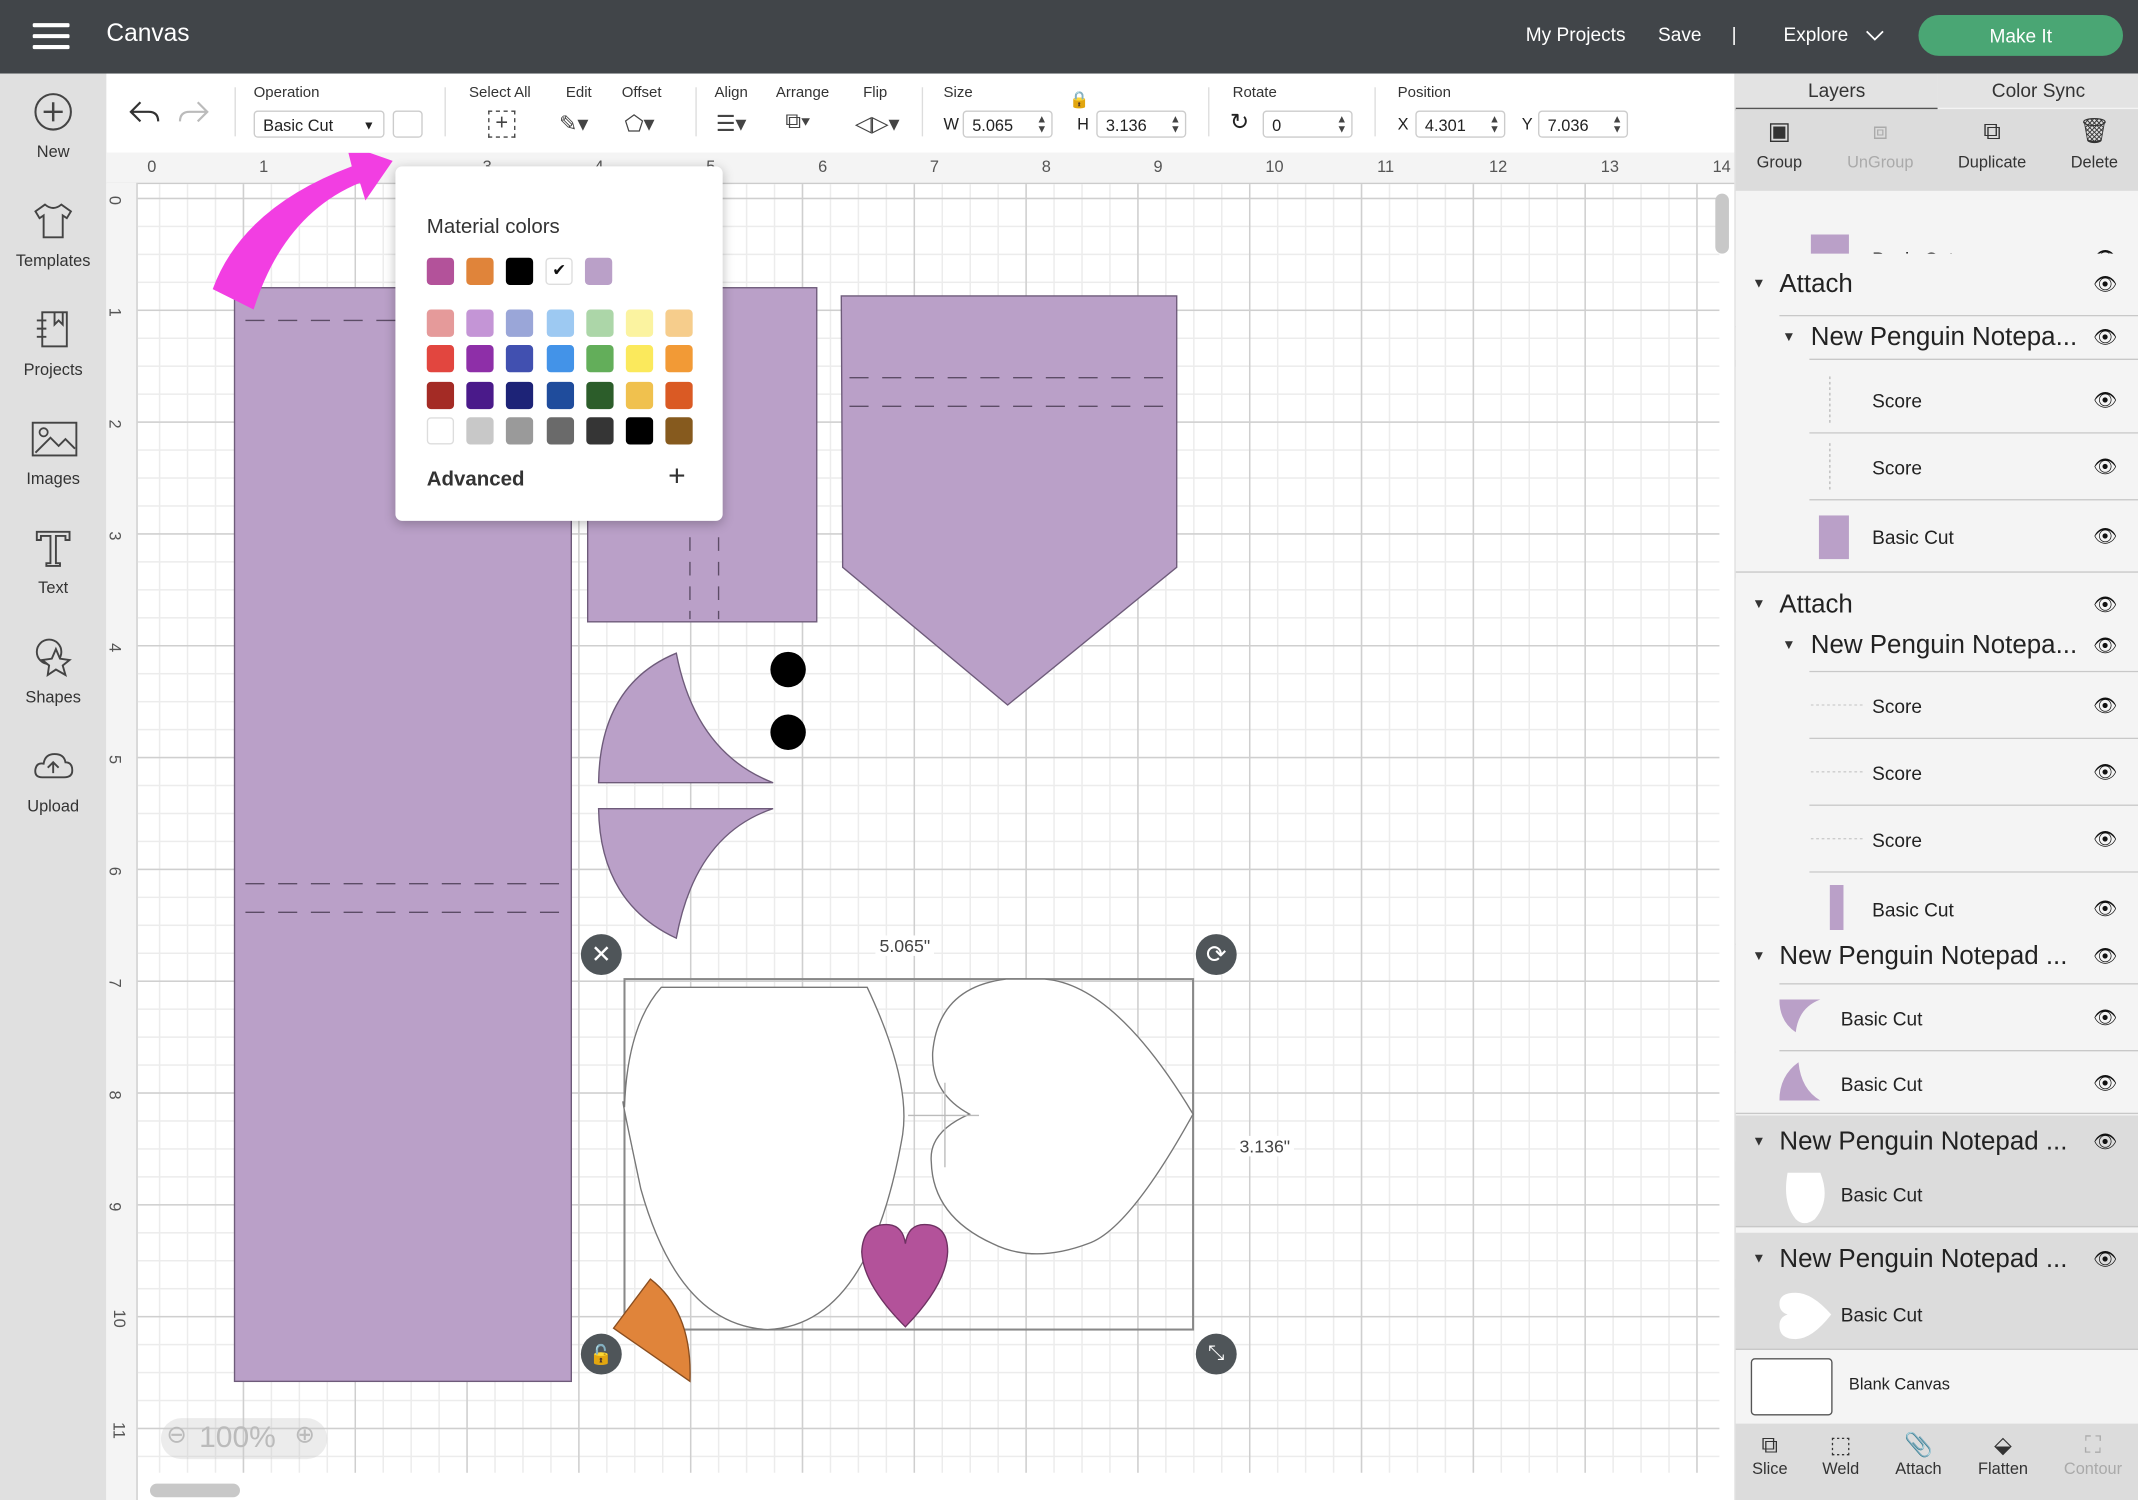 This screenshot has height=1500, width=2138. Describe the element at coordinates (1815, 34) in the screenshot. I see `explore-menu: Explore` at that location.